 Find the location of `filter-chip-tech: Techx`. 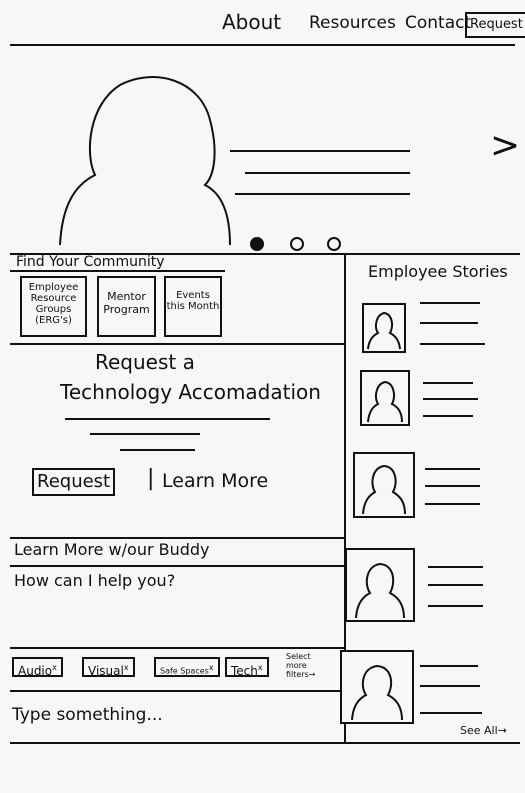

filter-chip-tech: Techx is located at coordinates (247, 667).